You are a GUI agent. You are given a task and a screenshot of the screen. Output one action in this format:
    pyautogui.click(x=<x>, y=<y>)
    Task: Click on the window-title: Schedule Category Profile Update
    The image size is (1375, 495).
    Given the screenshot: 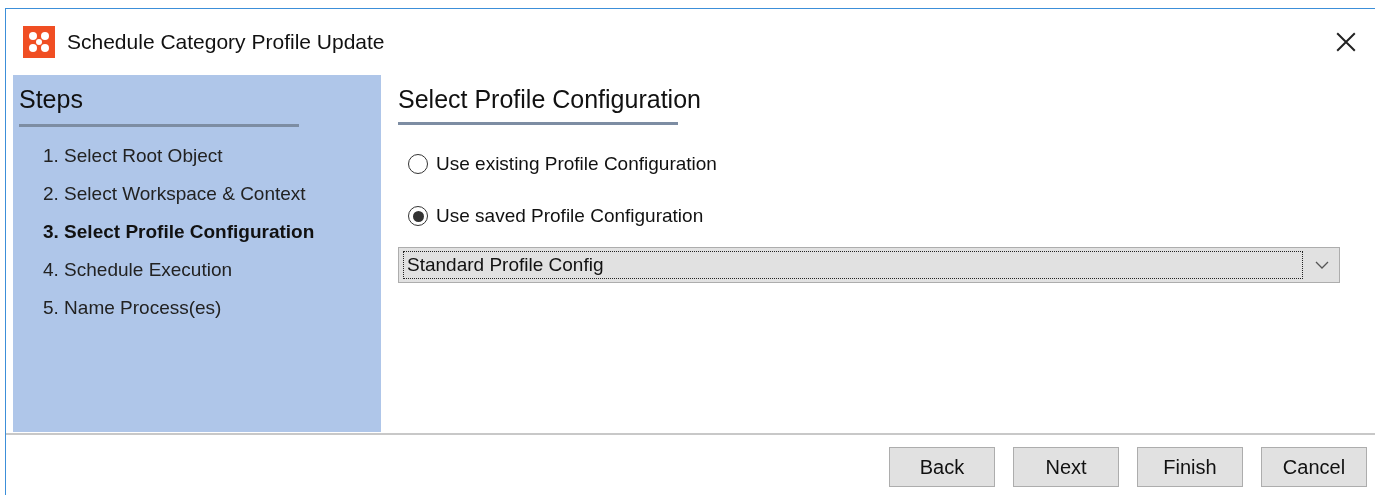 What is the action you would take?
    pyautogui.click(x=226, y=42)
    